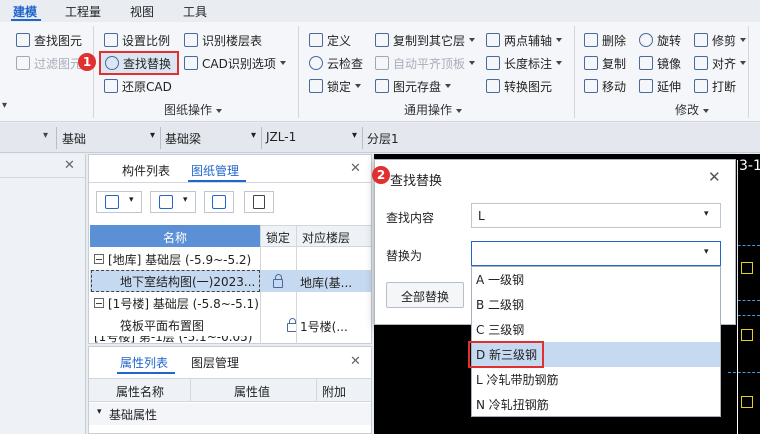 Image resolution: width=760 pixels, height=434 pixels. What do you see at coordinates (493, 86) in the screenshot?
I see `convert-icon` at bounding box center [493, 86].